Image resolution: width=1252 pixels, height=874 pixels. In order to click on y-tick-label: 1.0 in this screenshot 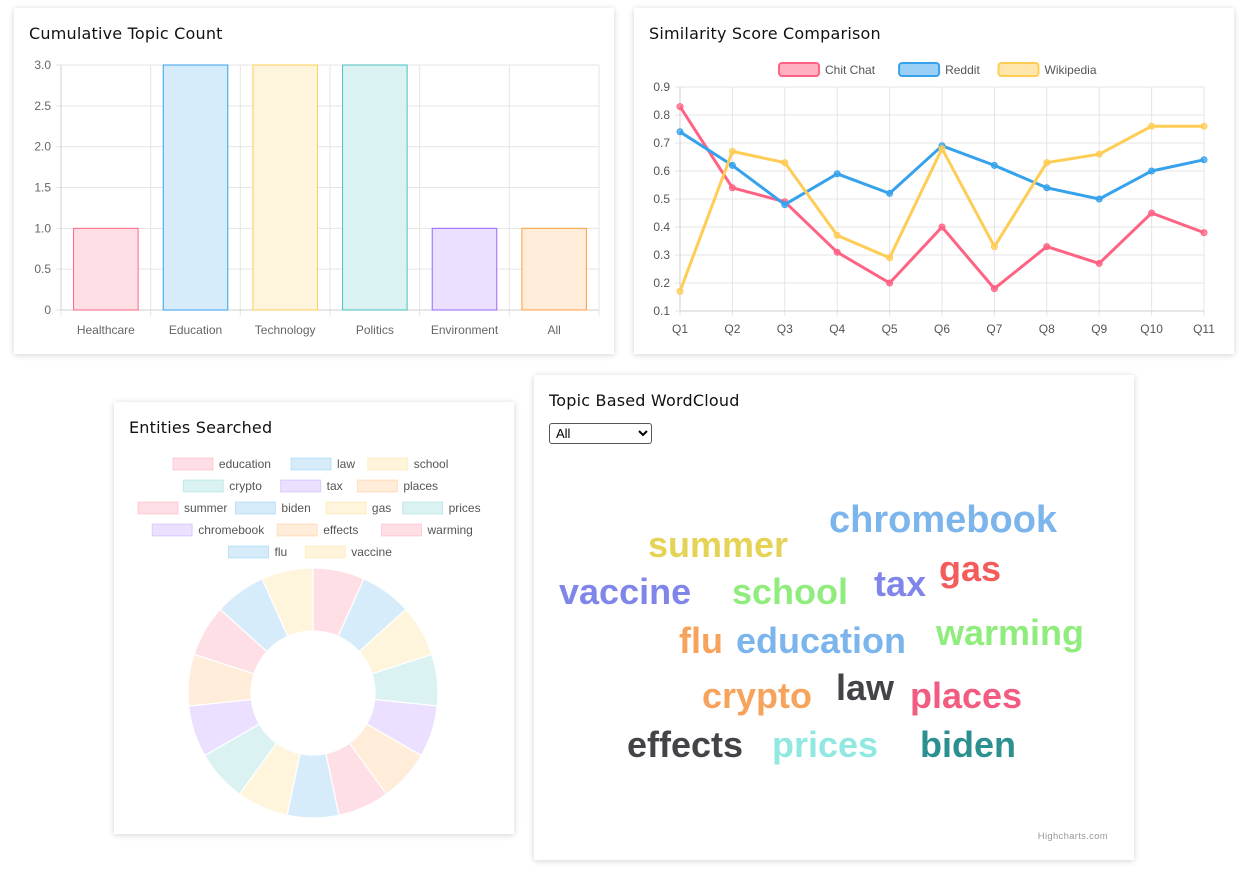, I will do `click(42, 228)`.